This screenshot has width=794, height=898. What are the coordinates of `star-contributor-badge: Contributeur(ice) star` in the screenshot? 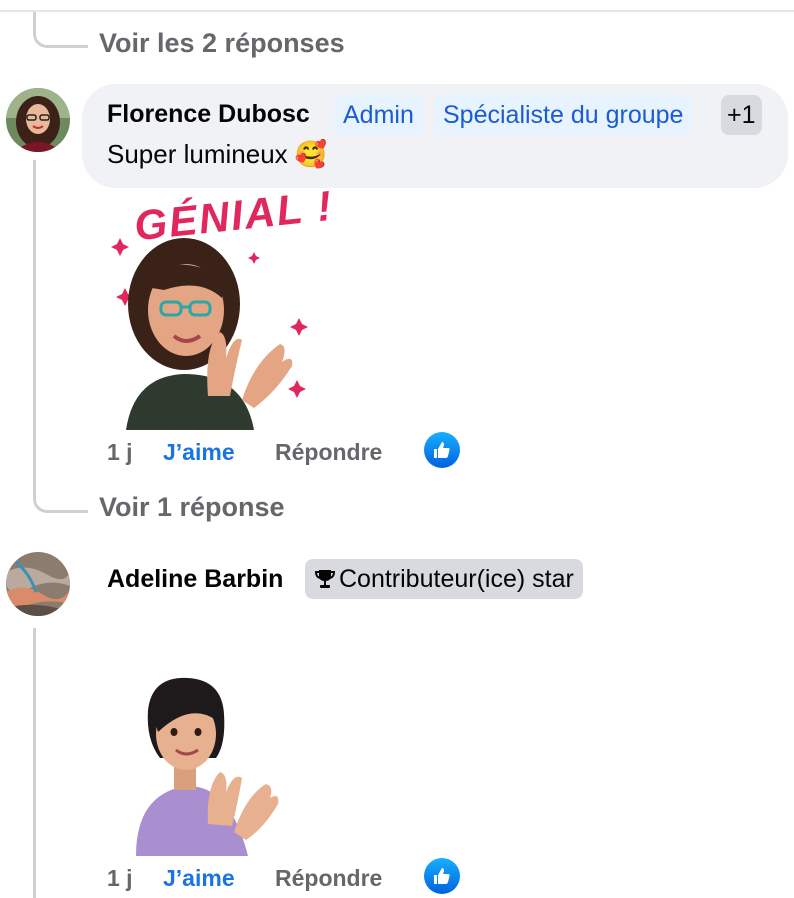 It's located at (444, 579).